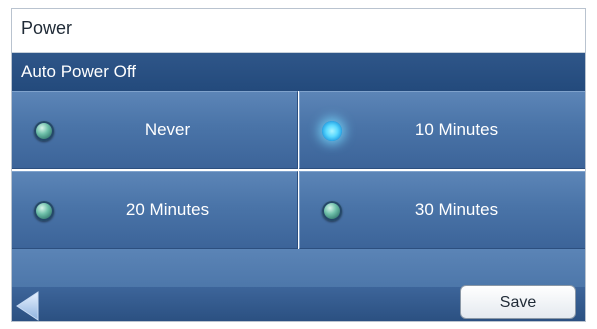  I want to click on option-20-minutes: 20 Minutes, so click(155, 210).